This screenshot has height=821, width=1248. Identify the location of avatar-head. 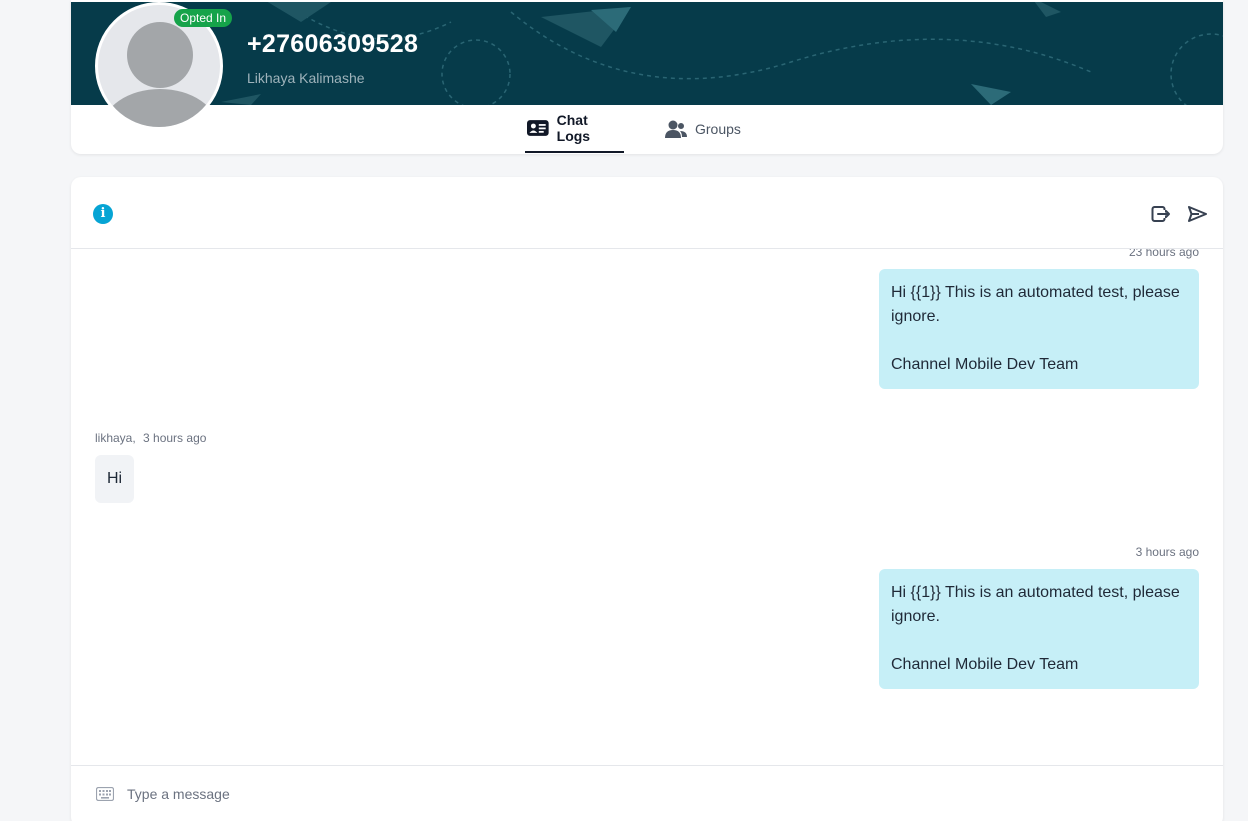
(160, 55).